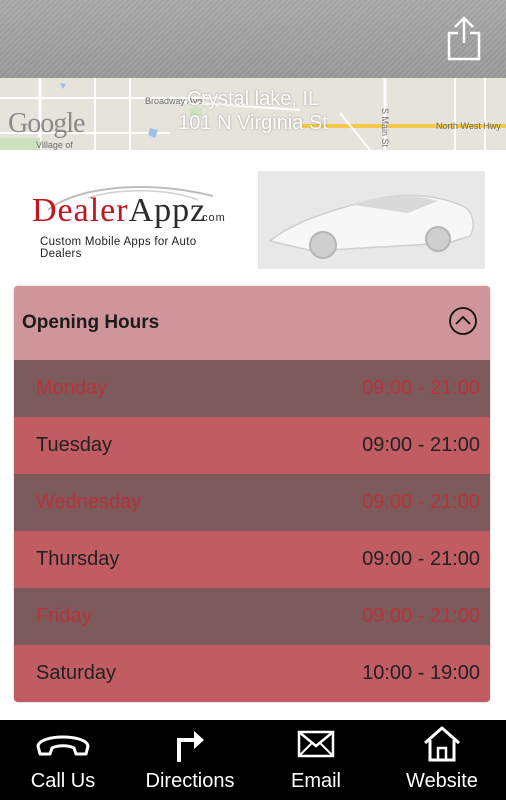 Image resolution: width=506 pixels, height=800 pixels. Describe the element at coordinates (190, 746) in the screenshot. I see `turn-right-arrow-icon` at that location.